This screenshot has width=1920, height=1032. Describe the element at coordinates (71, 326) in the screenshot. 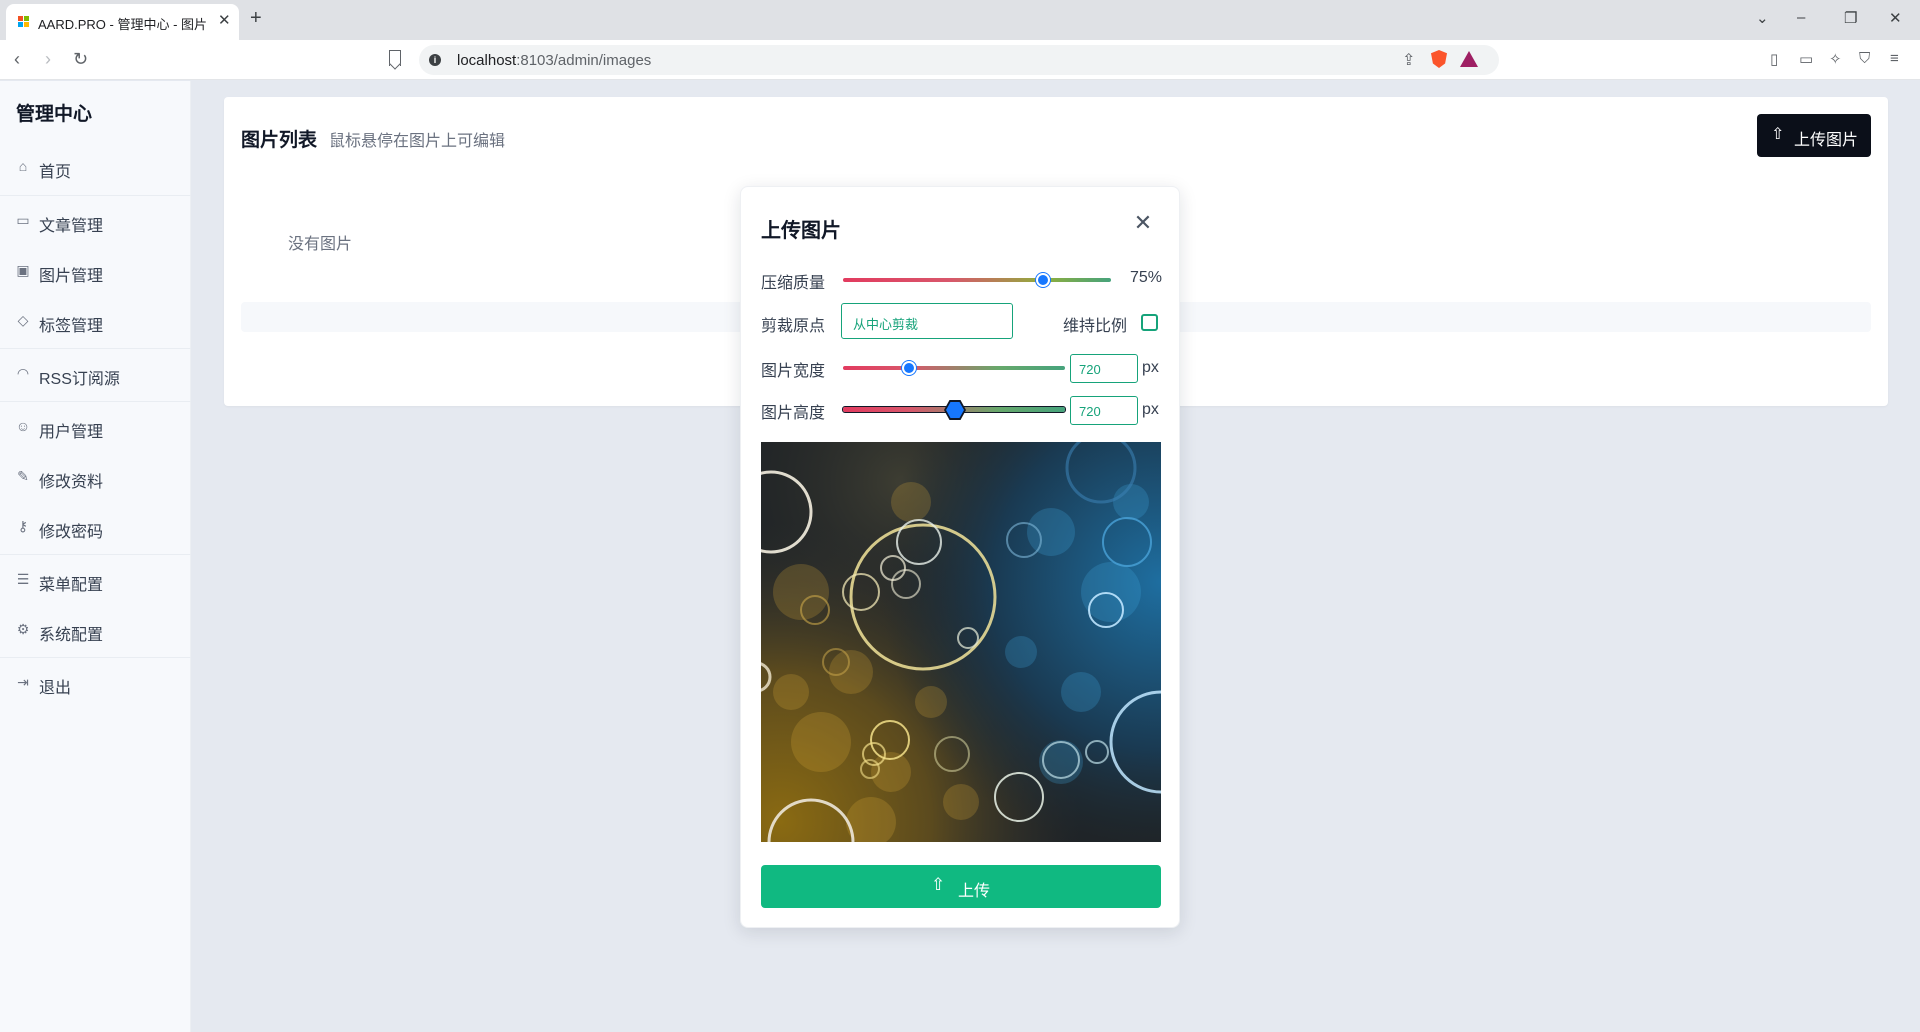

I see `sidebar-item-label: 标签管理` at that location.